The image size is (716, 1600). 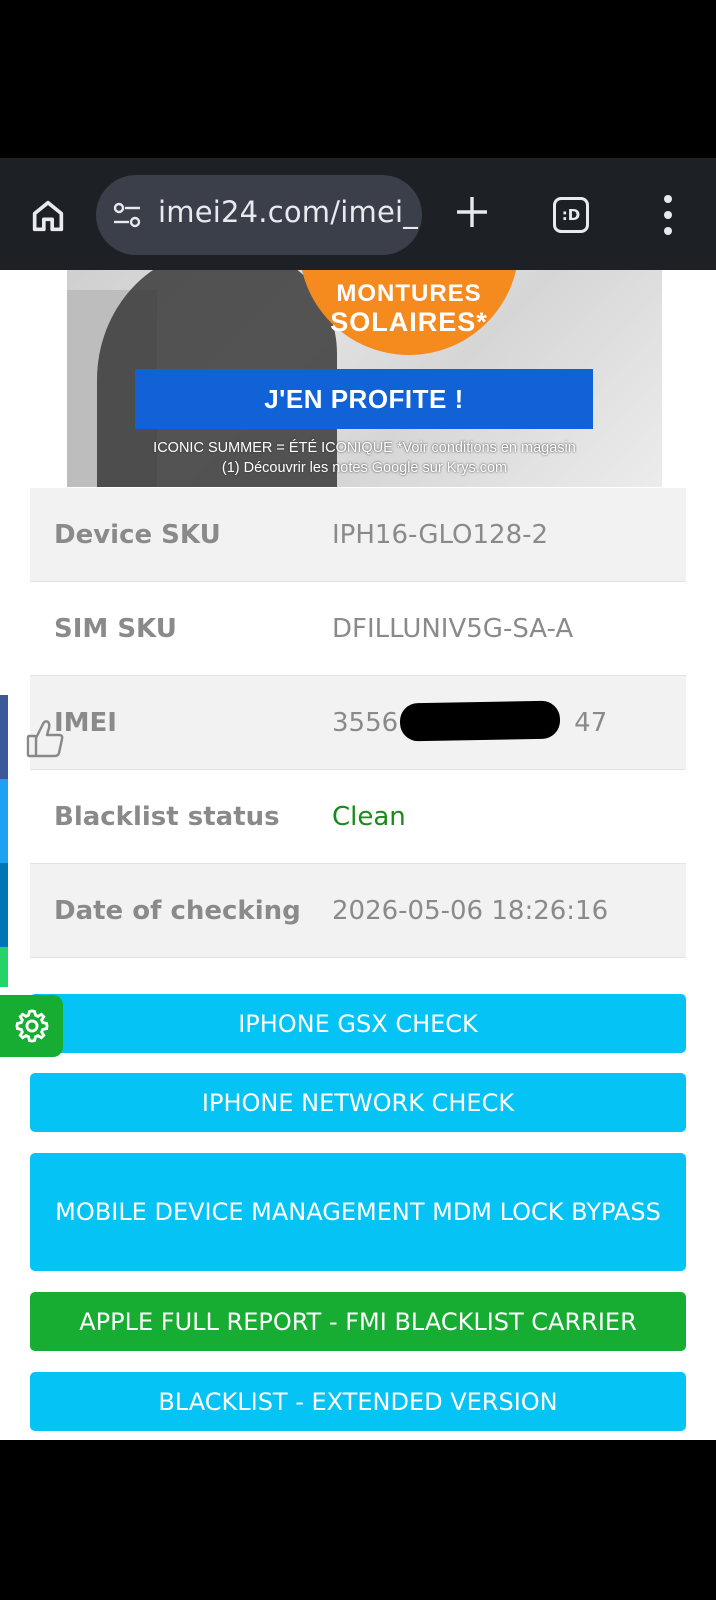 I want to click on table-row: Device SKU IPH16-GLO128-2, so click(x=358, y=535).